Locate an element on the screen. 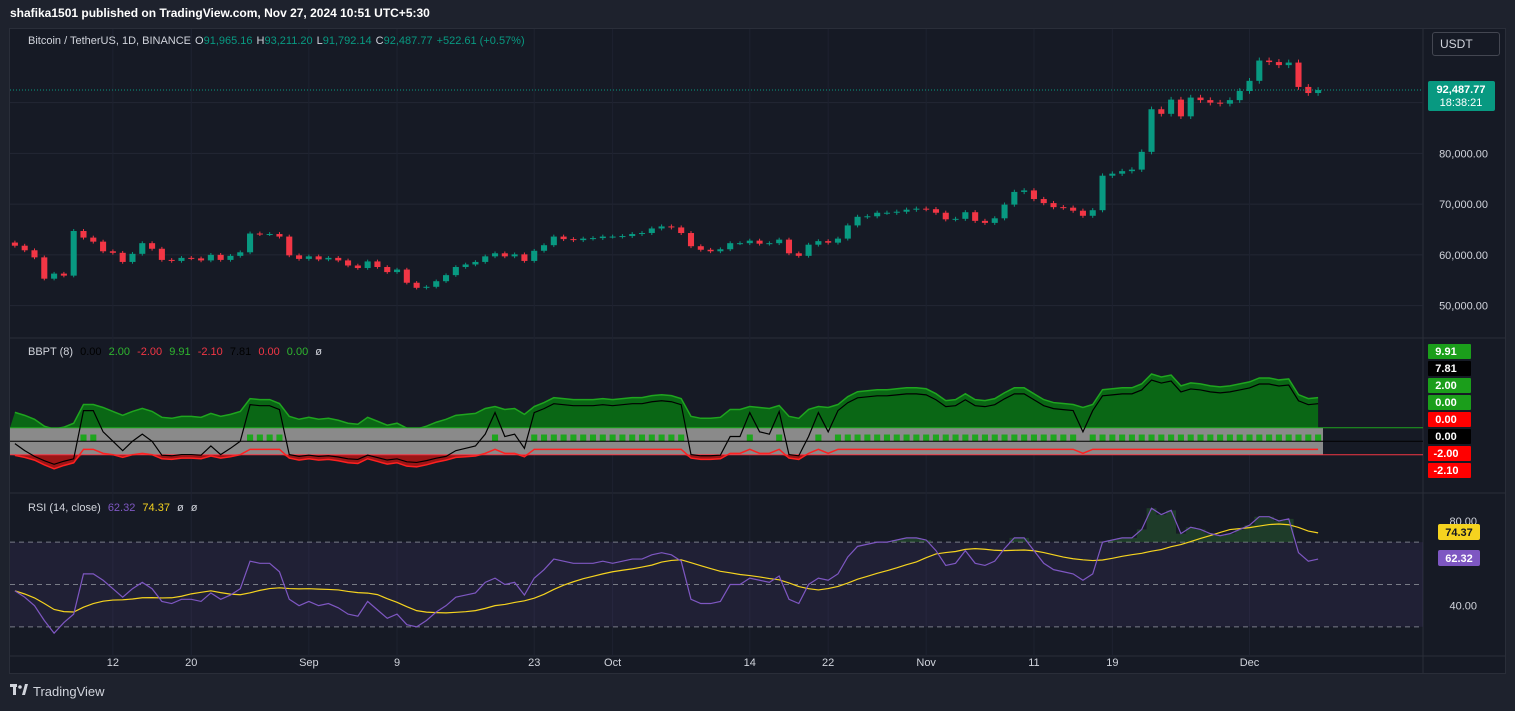 The height and width of the screenshot is (711, 1515). rsi-ma-badge-label: 74.37 is located at coordinates (1459, 533).